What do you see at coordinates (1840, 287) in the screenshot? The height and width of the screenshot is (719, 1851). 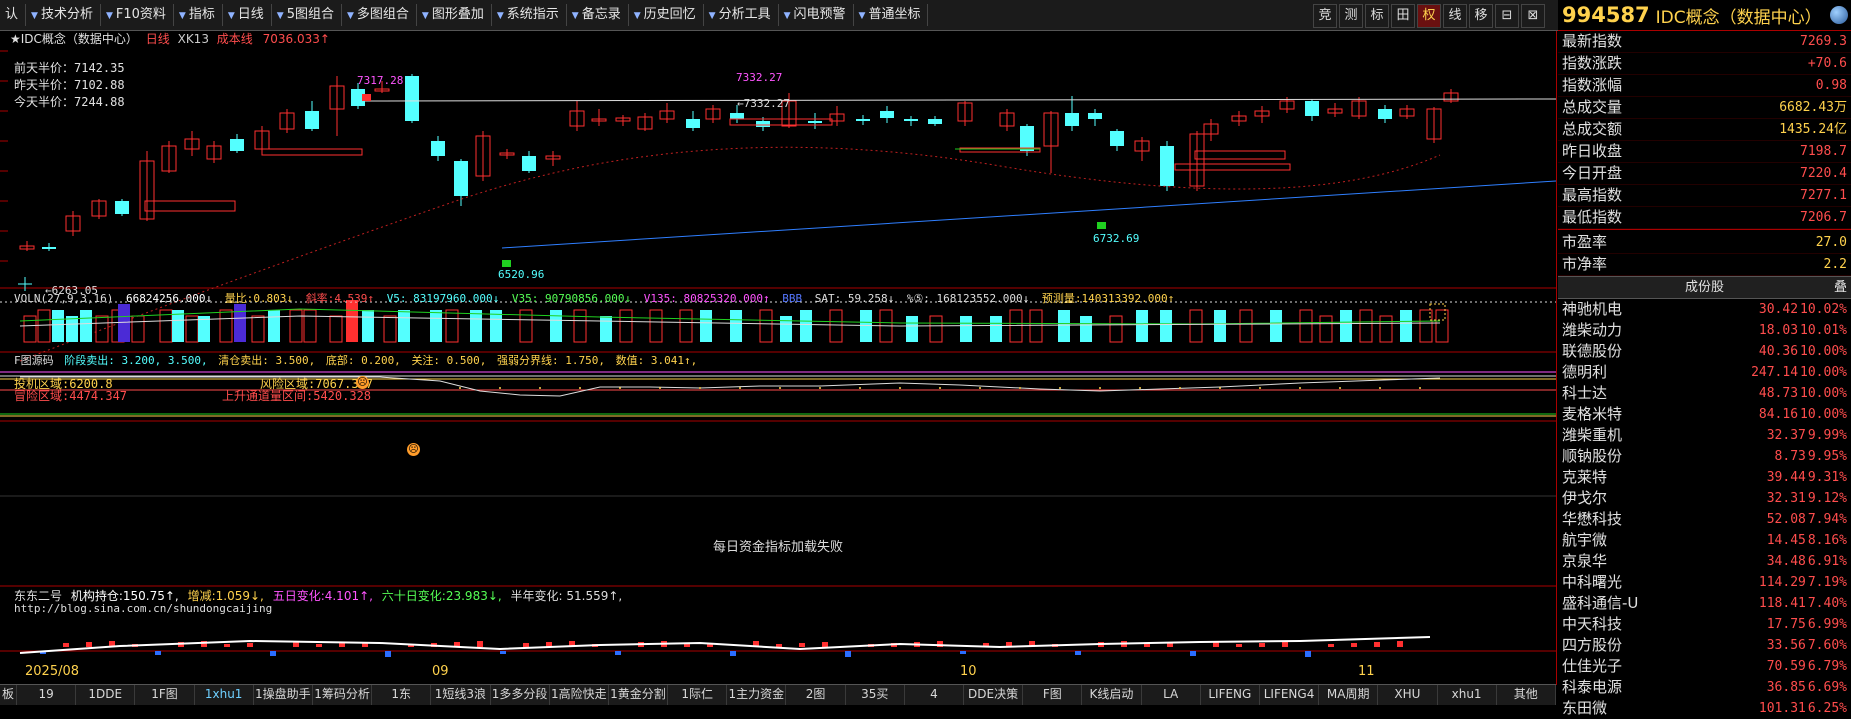 I see `components-overlay-tab: 叠` at bounding box center [1840, 287].